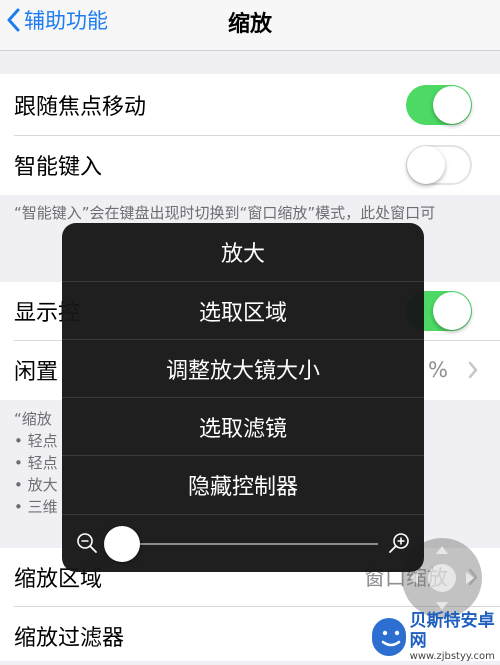  I want to click on page-title: 缩放, so click(249, 24).